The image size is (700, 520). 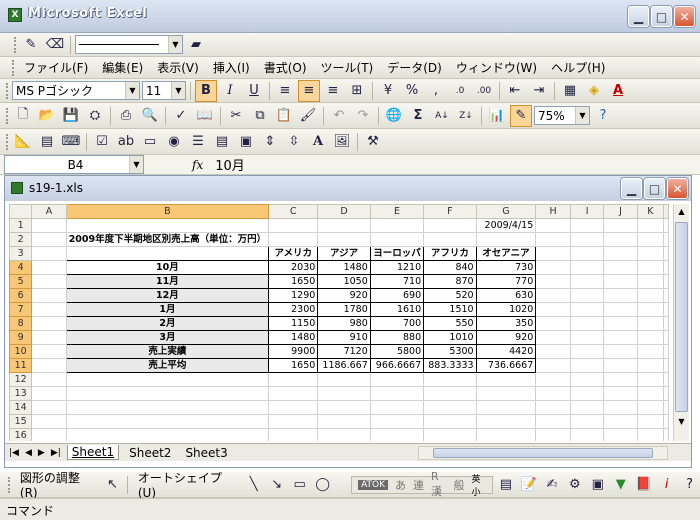 I want to click on cell-value: 1010, so click(x=450, y=337).